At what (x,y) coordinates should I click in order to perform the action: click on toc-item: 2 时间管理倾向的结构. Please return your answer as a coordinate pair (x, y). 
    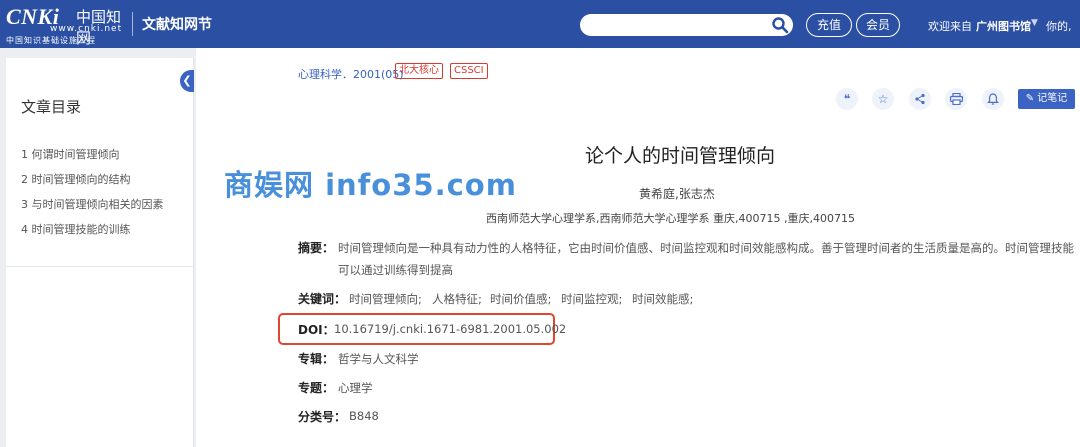
    Looking at the image, I should click on (76, 179).